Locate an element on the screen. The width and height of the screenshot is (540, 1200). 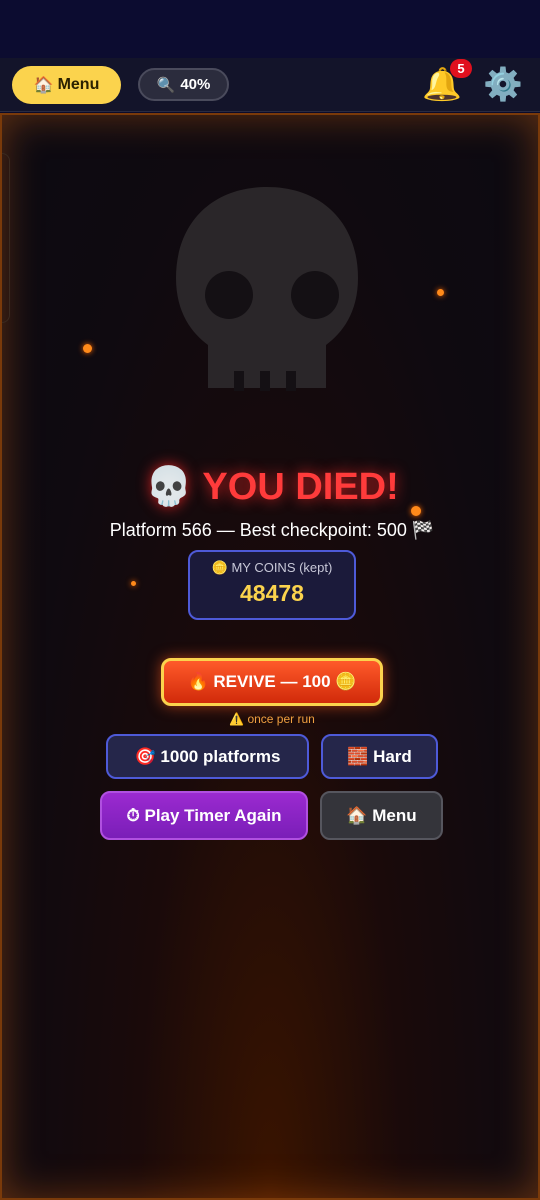
revive-note: ⚠️ once per run is located at coordinates (272, 719).